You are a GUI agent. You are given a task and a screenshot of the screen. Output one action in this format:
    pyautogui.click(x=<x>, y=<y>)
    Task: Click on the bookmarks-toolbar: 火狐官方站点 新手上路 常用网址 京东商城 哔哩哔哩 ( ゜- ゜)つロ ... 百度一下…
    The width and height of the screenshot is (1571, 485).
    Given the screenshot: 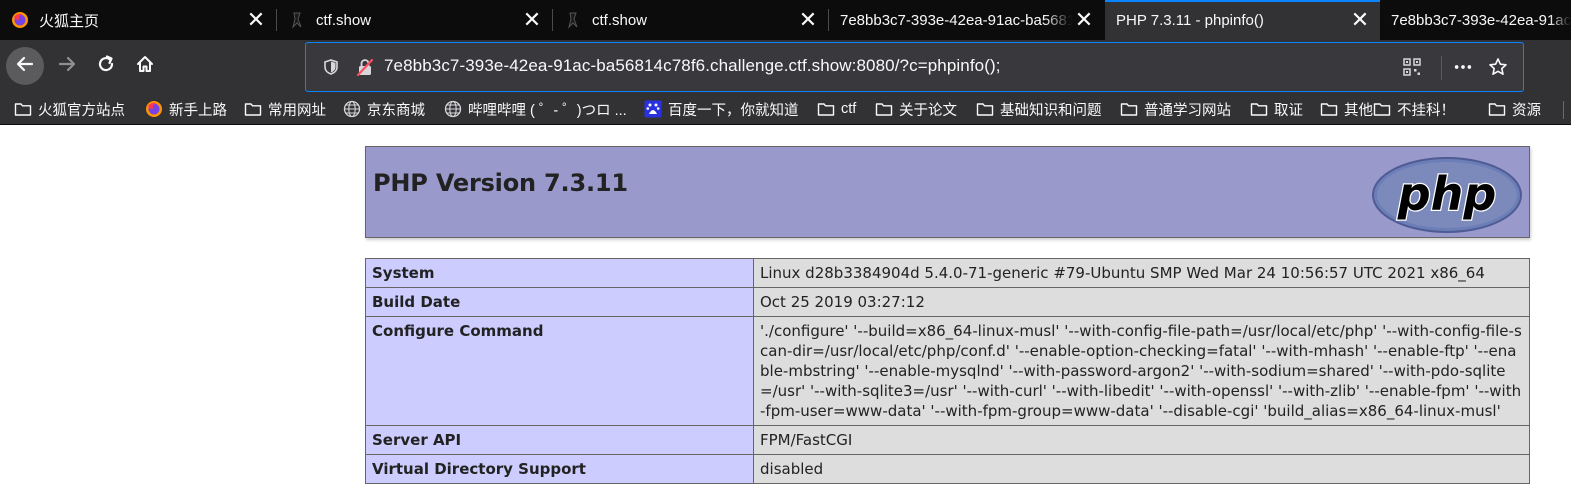 What is the action you would take?
    pyautogui.click(x=785, y=109)
    